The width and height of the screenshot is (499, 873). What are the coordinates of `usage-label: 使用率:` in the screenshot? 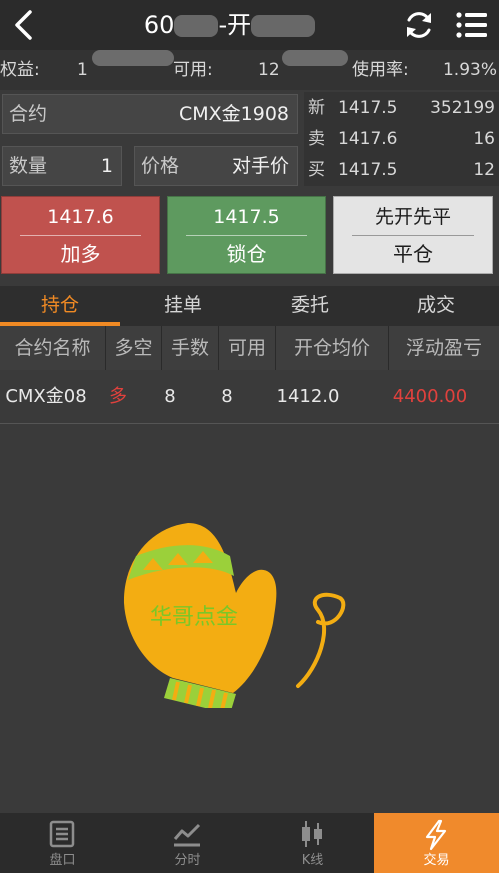 It's located at (380, 70).